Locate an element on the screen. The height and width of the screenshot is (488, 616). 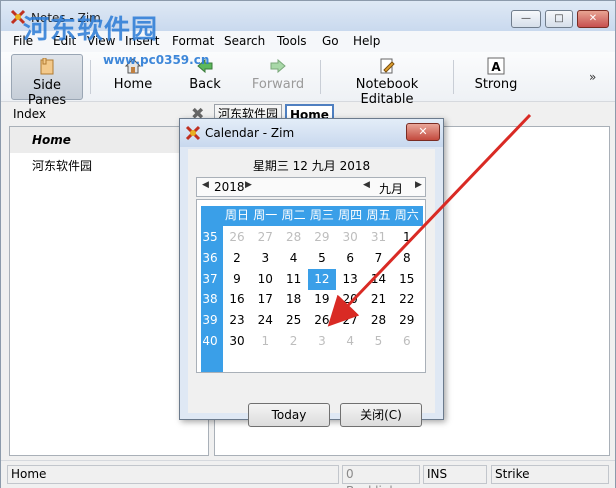
week-number: 39 is located at coordinates (210, 320).